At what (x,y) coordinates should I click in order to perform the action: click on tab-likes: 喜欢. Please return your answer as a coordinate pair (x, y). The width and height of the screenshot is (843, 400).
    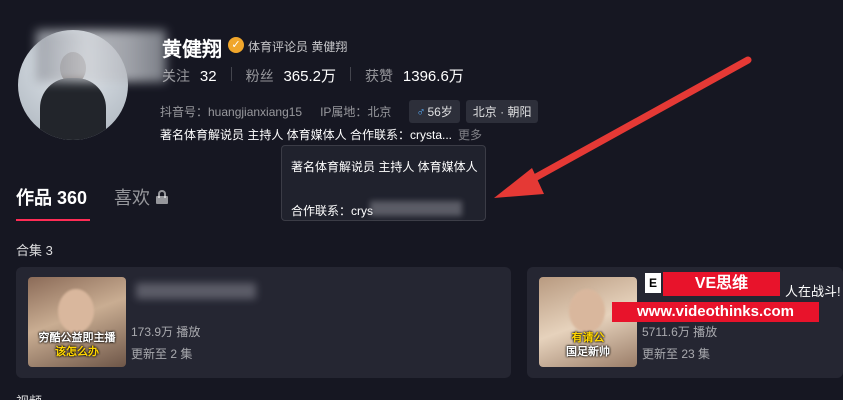
    Looking at the image, I should click on (141, 197).